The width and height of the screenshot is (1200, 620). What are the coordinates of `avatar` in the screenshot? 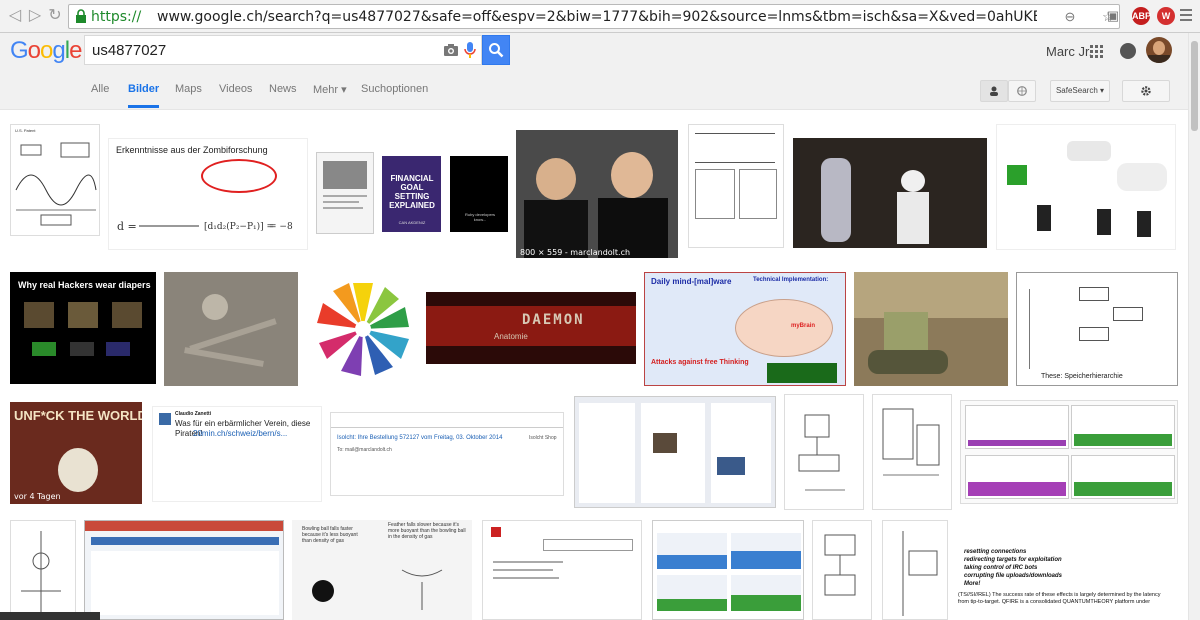 It's located at (1159, 50).